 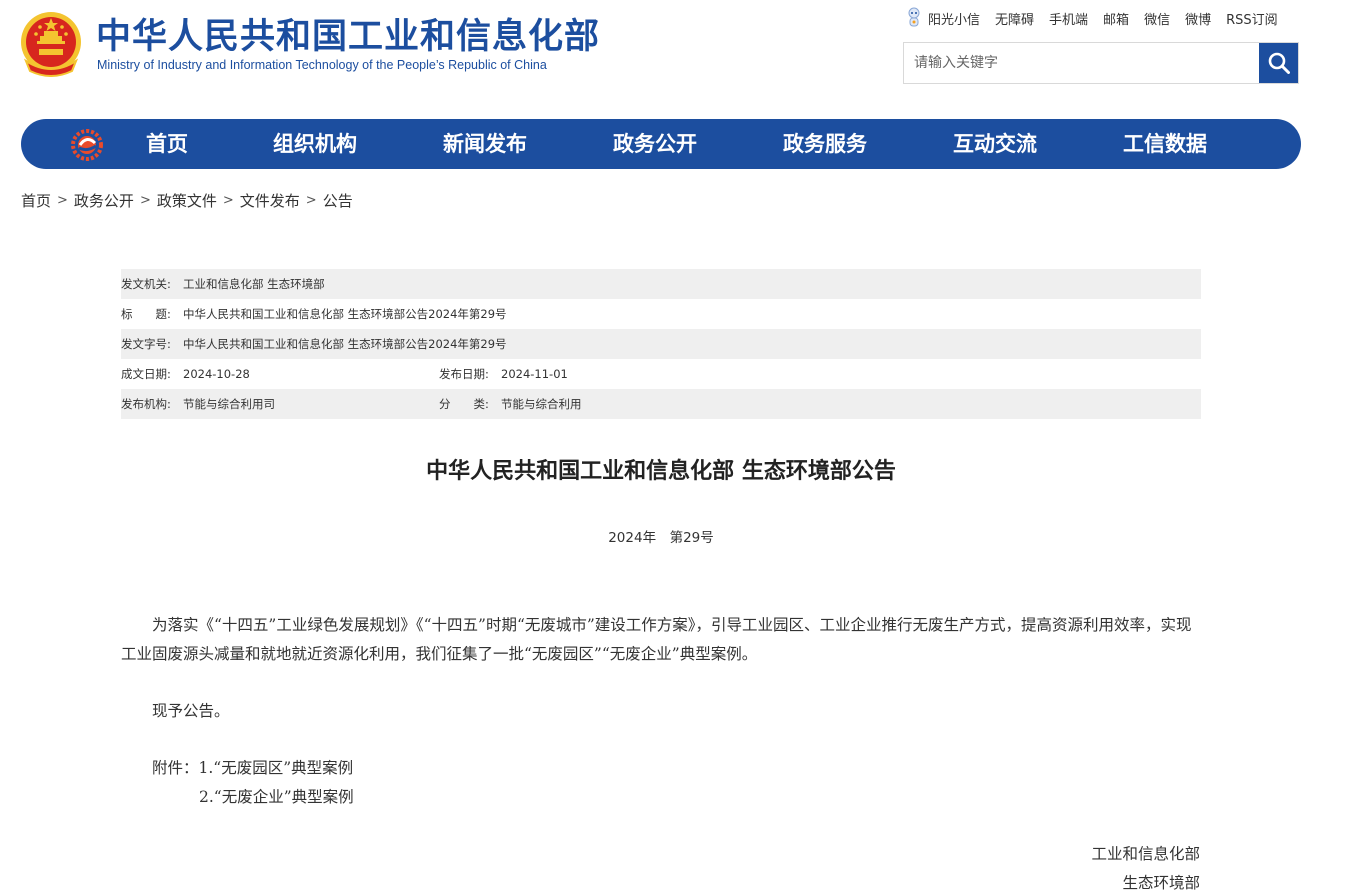 I want to click on breadcrumb-policy-docs: 政策文件, so click(x=187, y=200).